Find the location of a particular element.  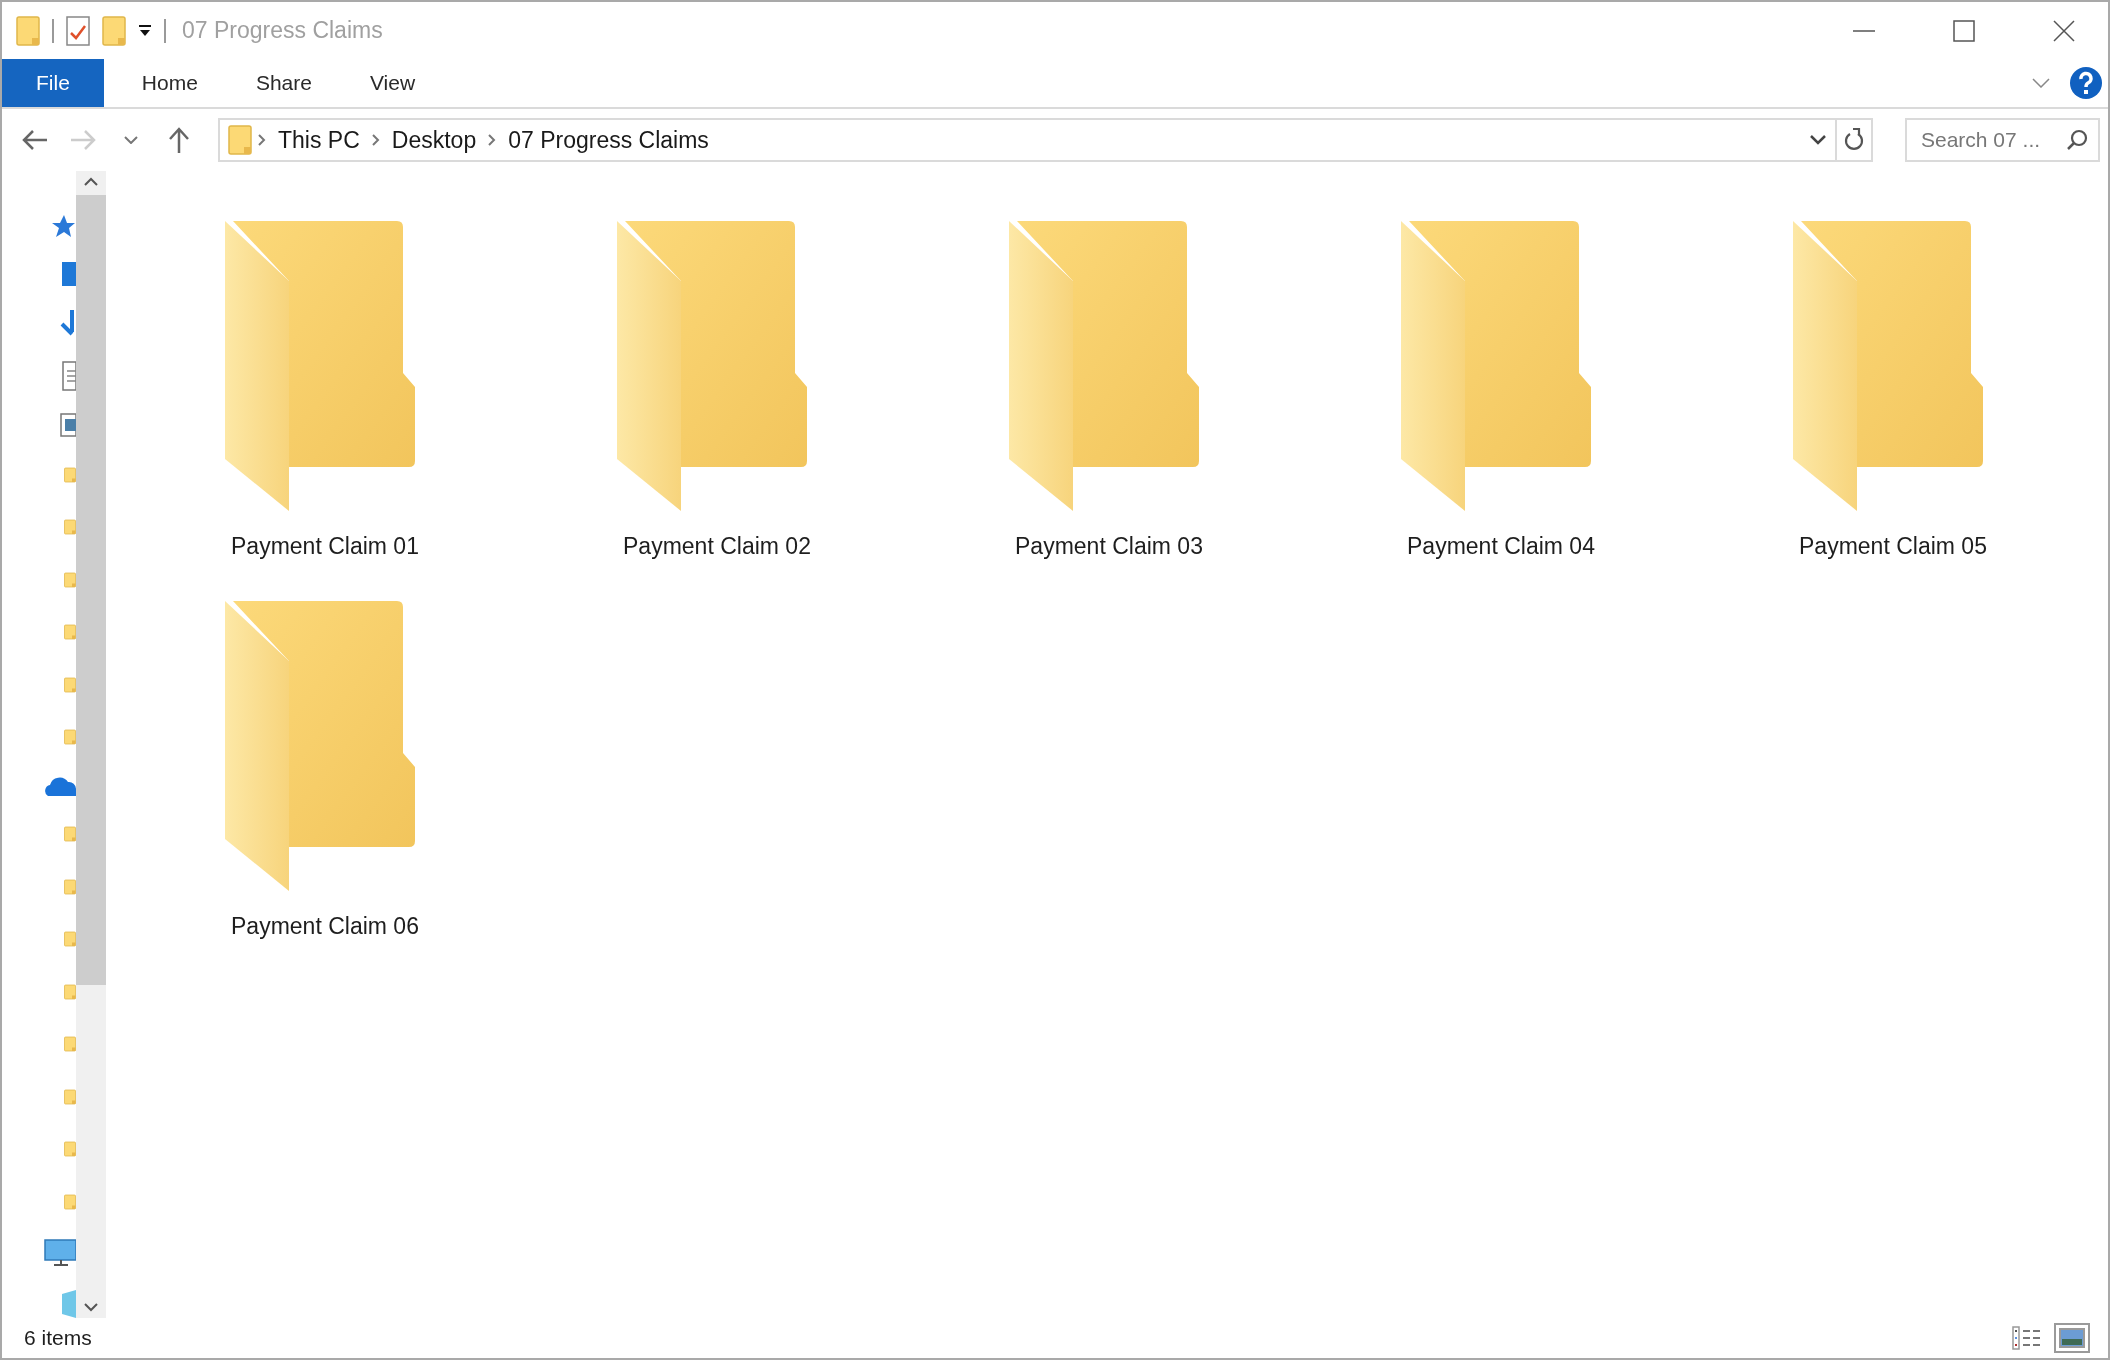

desktop-icon is located at coordinates (69, 274).